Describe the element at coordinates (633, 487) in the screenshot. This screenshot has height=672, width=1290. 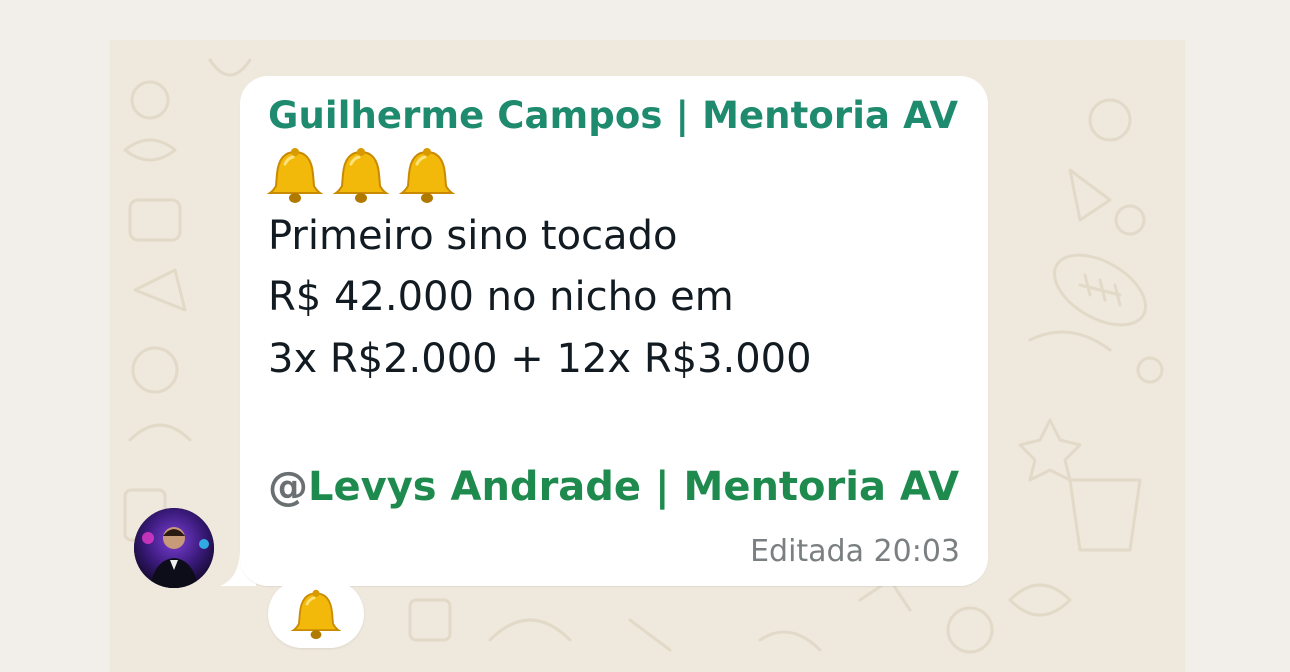
I see `mention-name: Levys Andrade | Mentoria AV` at that location.